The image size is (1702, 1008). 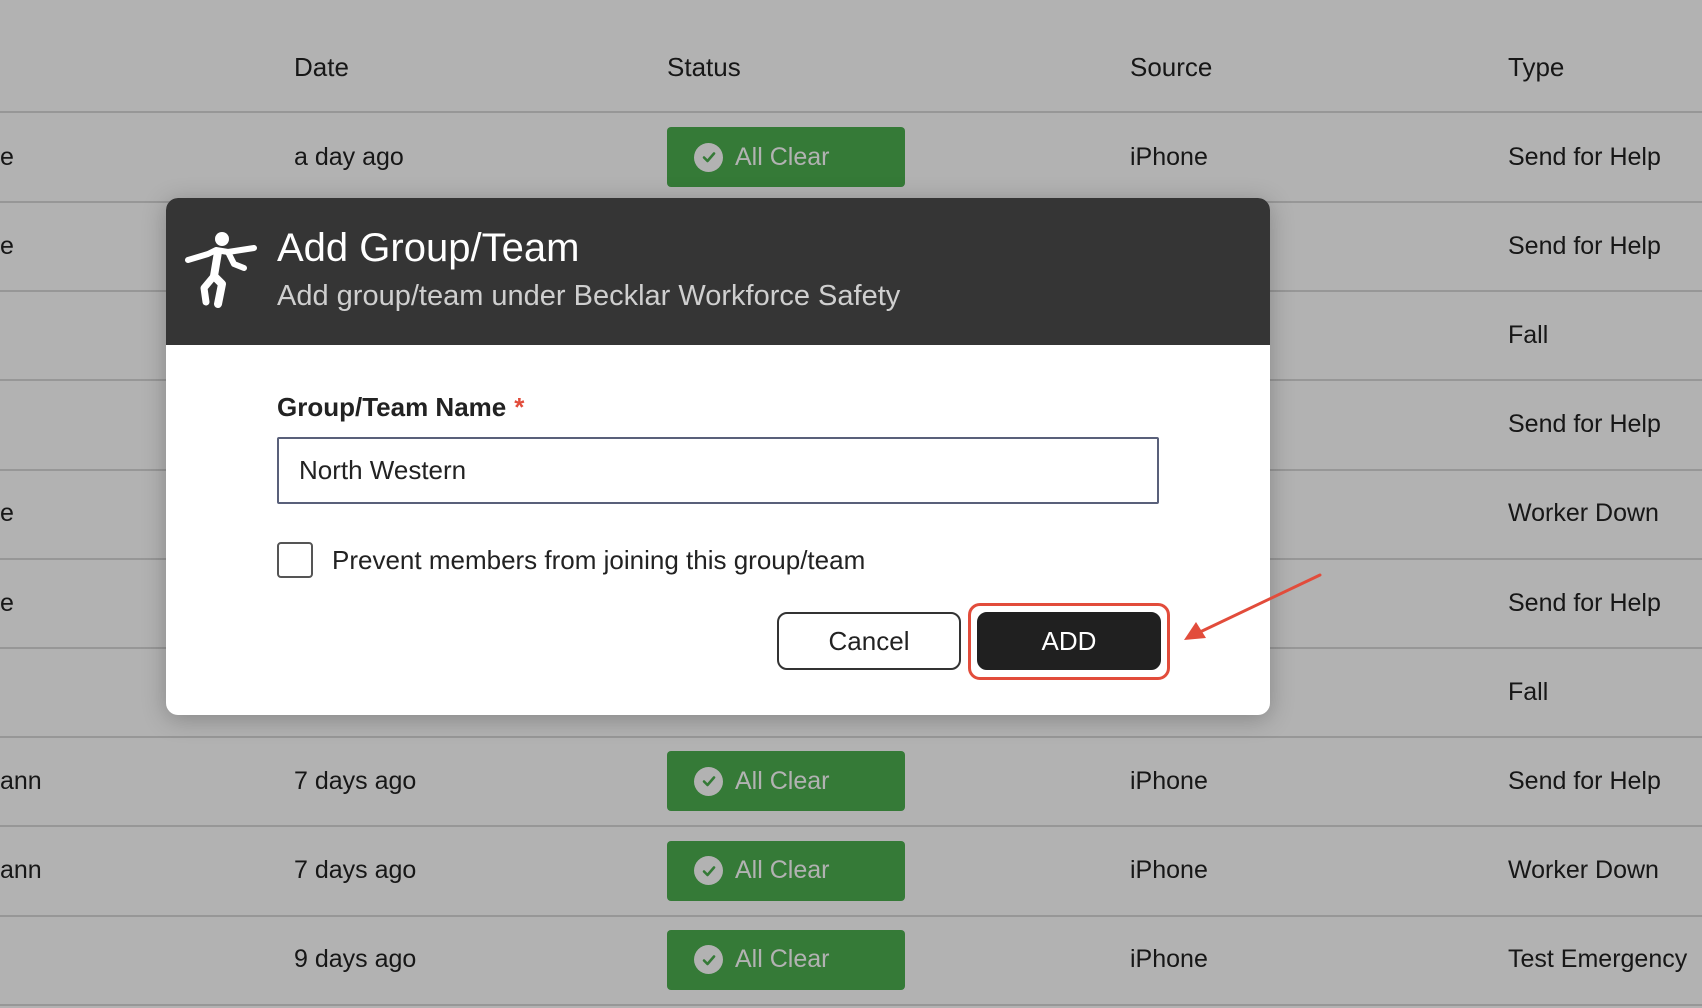 What do you see at coordinates (1253, 606) in the screenshot?
I see `annotation-arrow-icon` at bounding box center [1253, 606].